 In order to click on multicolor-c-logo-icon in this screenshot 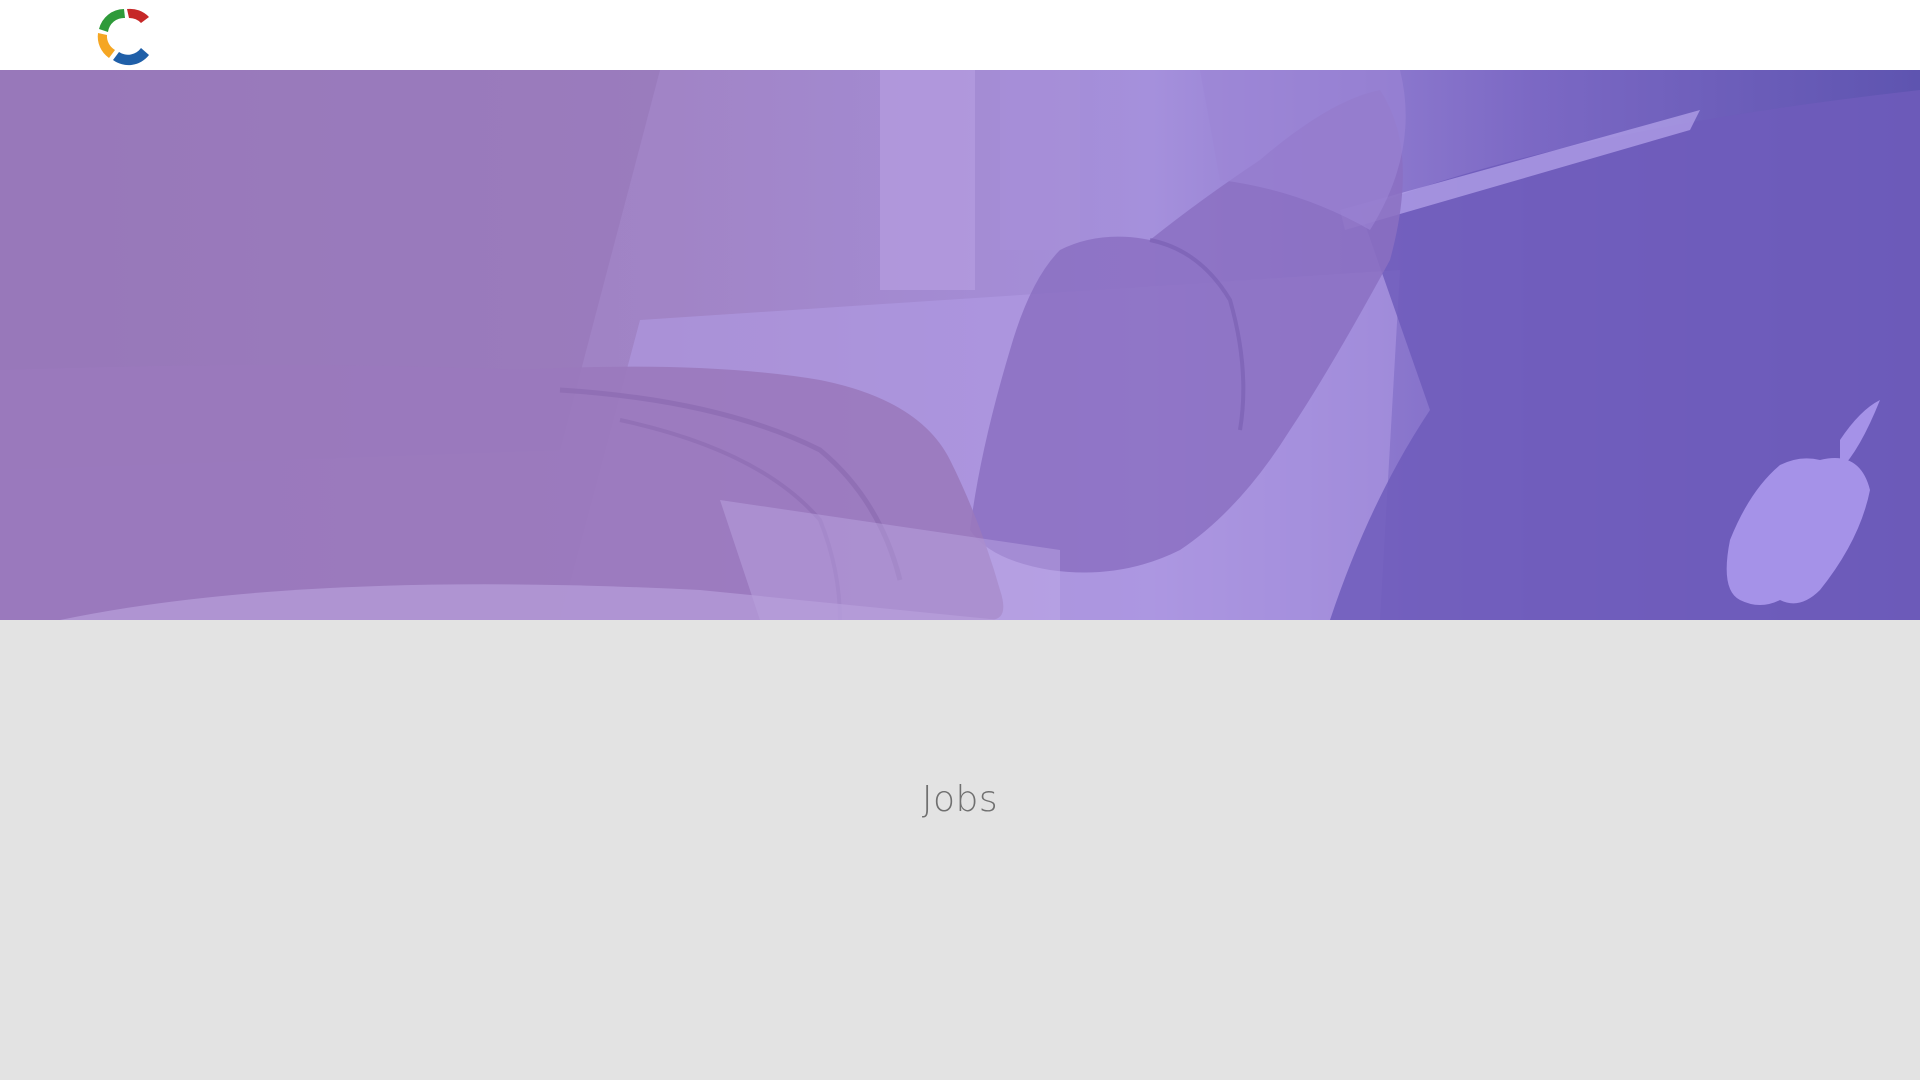, I will do `click(123, 37)`.